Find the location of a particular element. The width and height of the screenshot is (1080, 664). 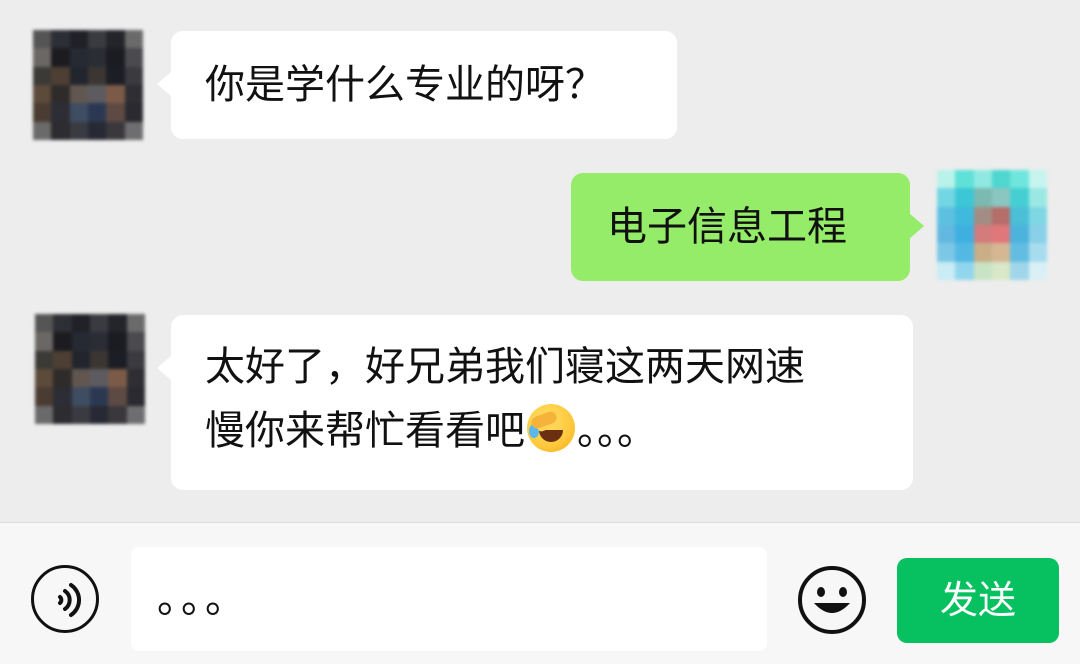

message-bubble-incoming: 你是学什么专业的呀？ is located at coordinates (417, 85).